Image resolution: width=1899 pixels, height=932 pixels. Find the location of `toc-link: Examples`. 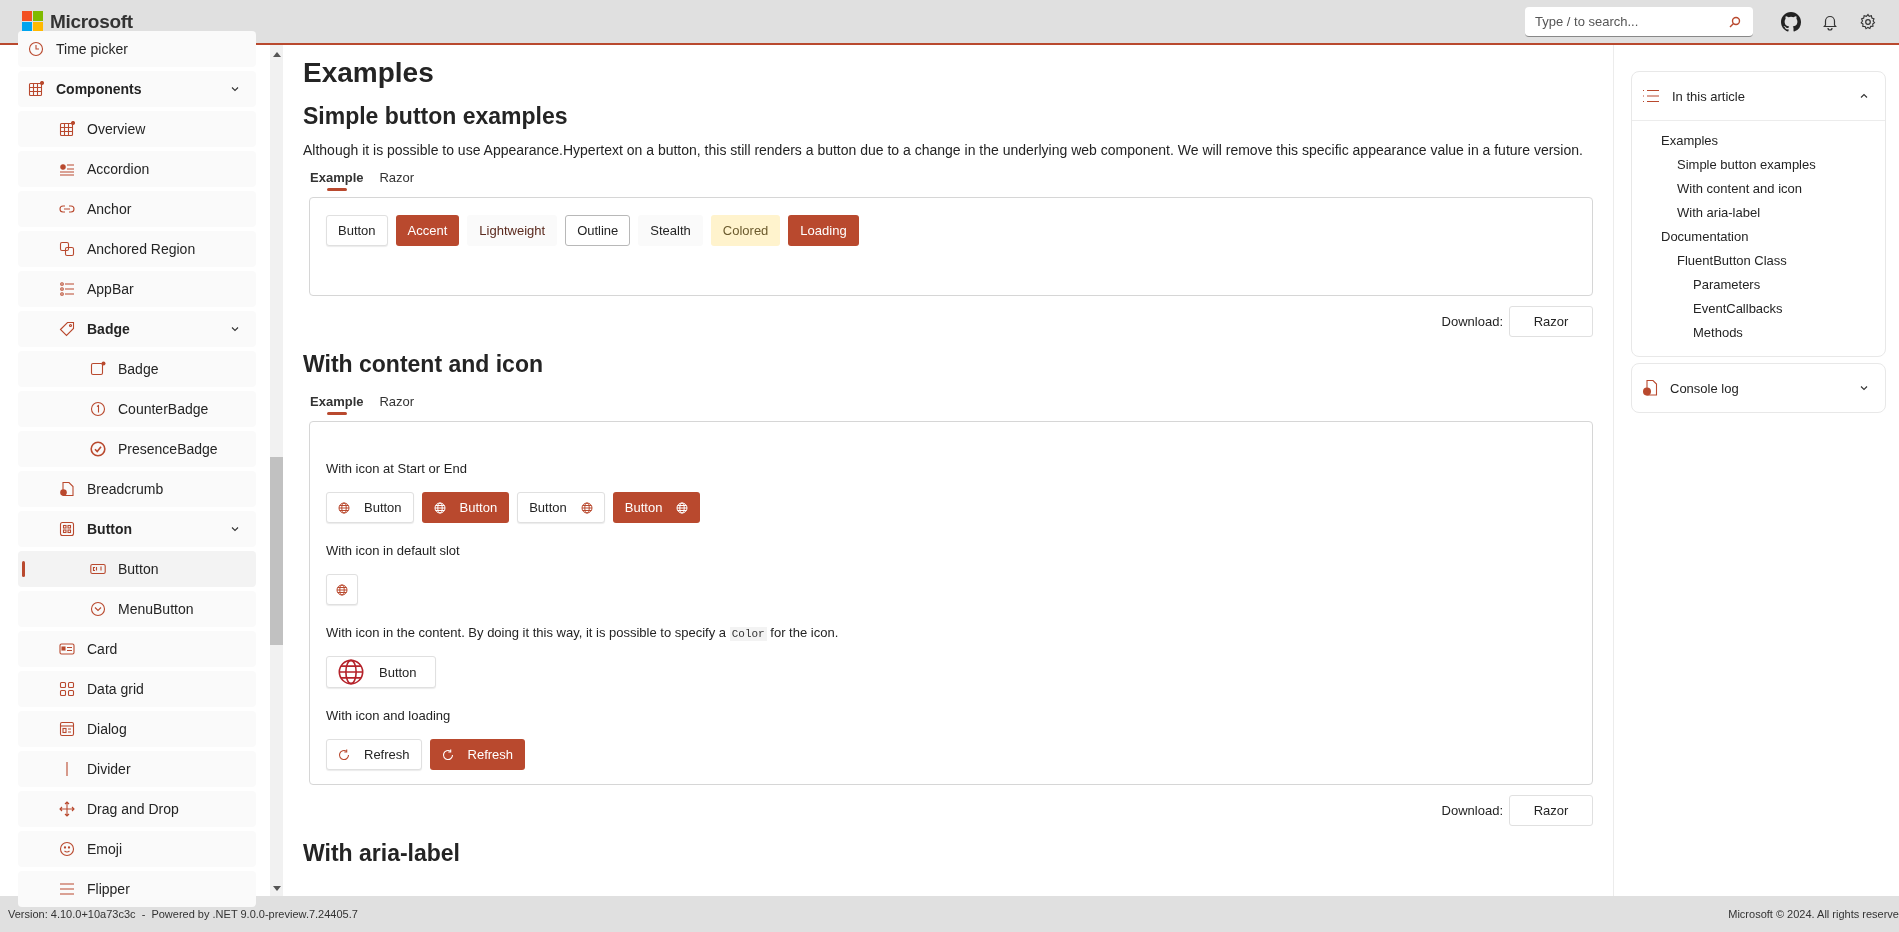

toc-link: Examples is located at coordinates (1773, 140).